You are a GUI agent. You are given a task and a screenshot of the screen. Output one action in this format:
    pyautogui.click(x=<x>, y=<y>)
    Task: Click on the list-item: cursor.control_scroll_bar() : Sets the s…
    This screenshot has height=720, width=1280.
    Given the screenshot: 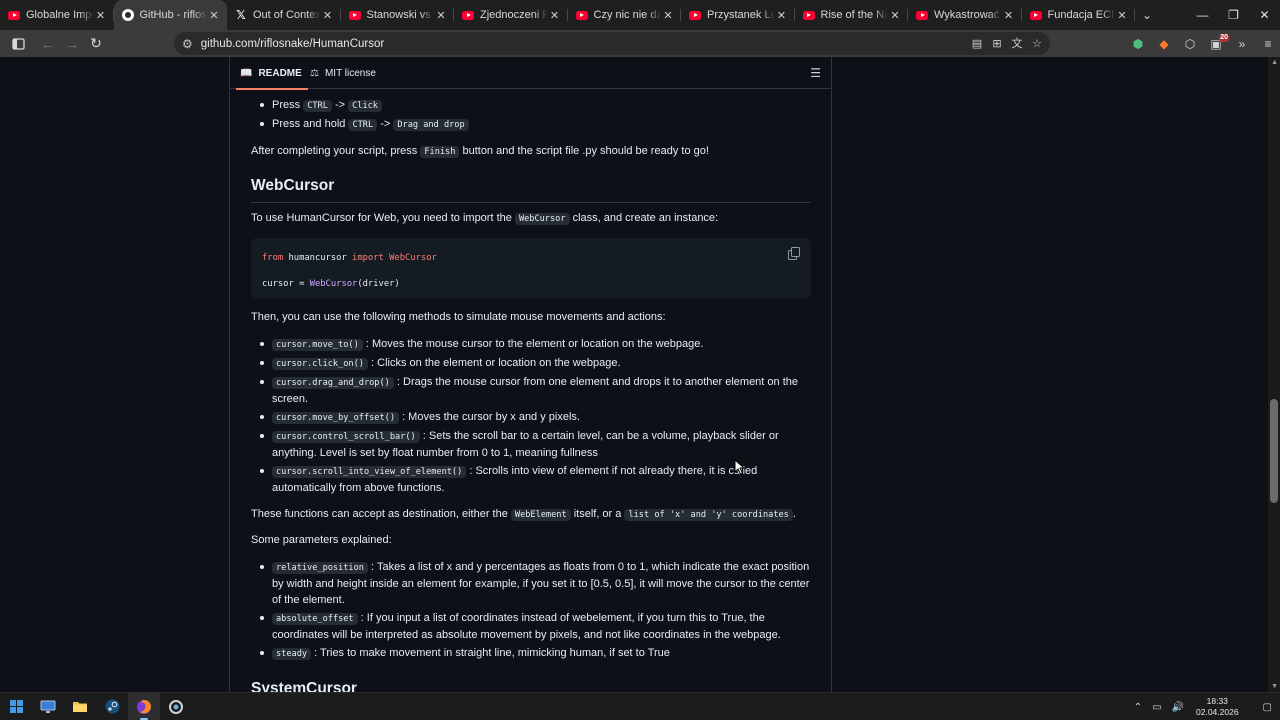 What is the action you would take?
    pyautogui.click(x=536, y=444)
    